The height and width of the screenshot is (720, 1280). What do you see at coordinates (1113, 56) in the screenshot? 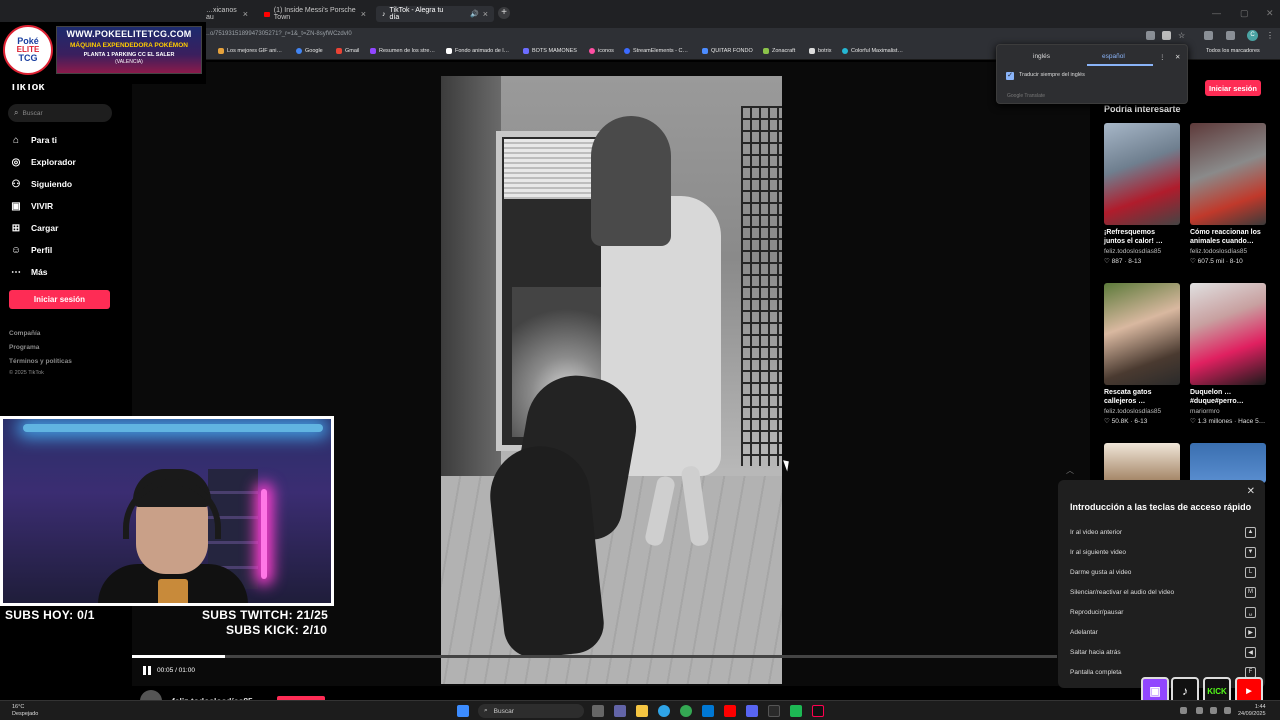
I see `translate-target-tab: español` at bounding box center [1113, 56].